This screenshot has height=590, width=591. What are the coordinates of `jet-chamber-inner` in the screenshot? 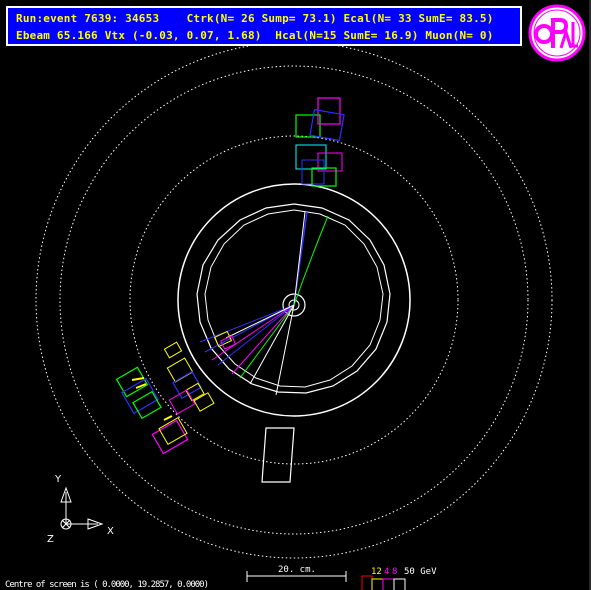 It's located at (294, 298).